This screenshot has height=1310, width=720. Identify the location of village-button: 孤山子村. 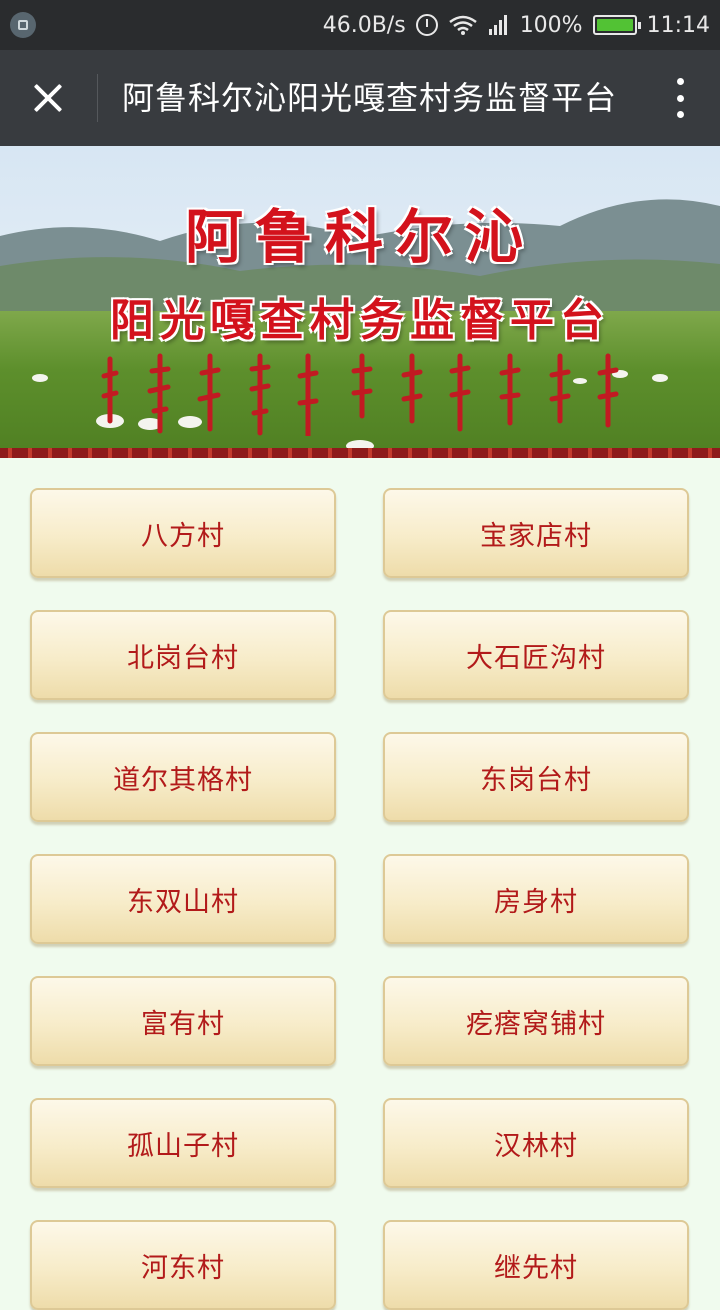
(183, 1143).